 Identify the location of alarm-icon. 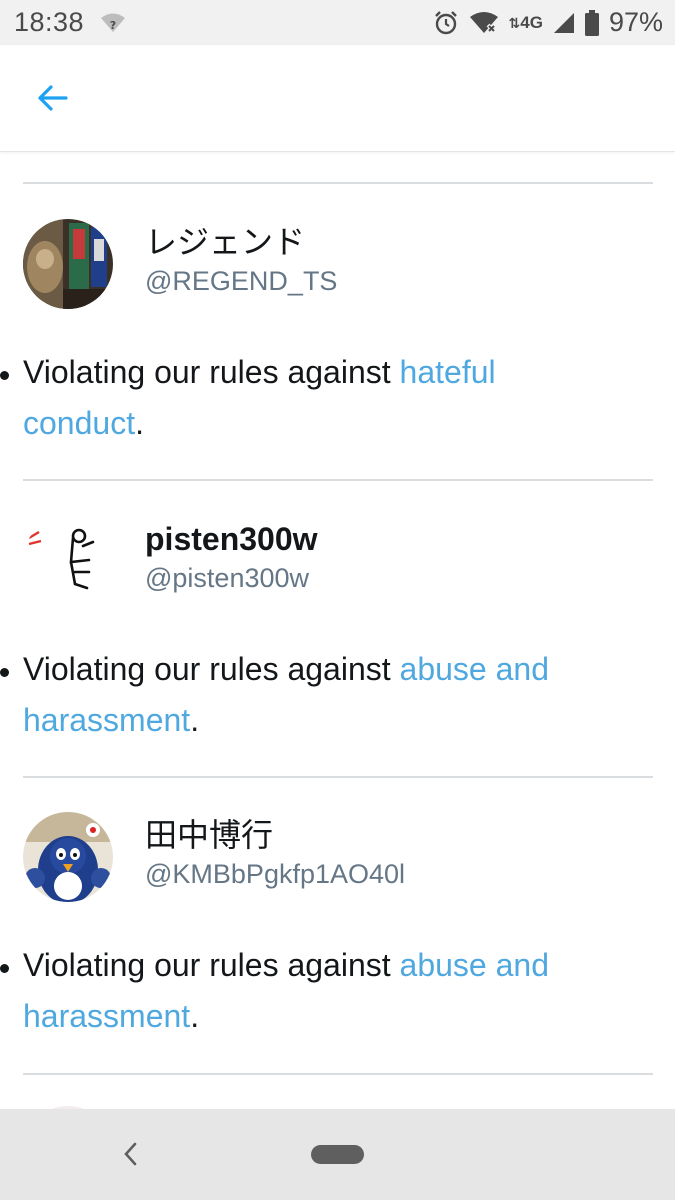
(446, 23).